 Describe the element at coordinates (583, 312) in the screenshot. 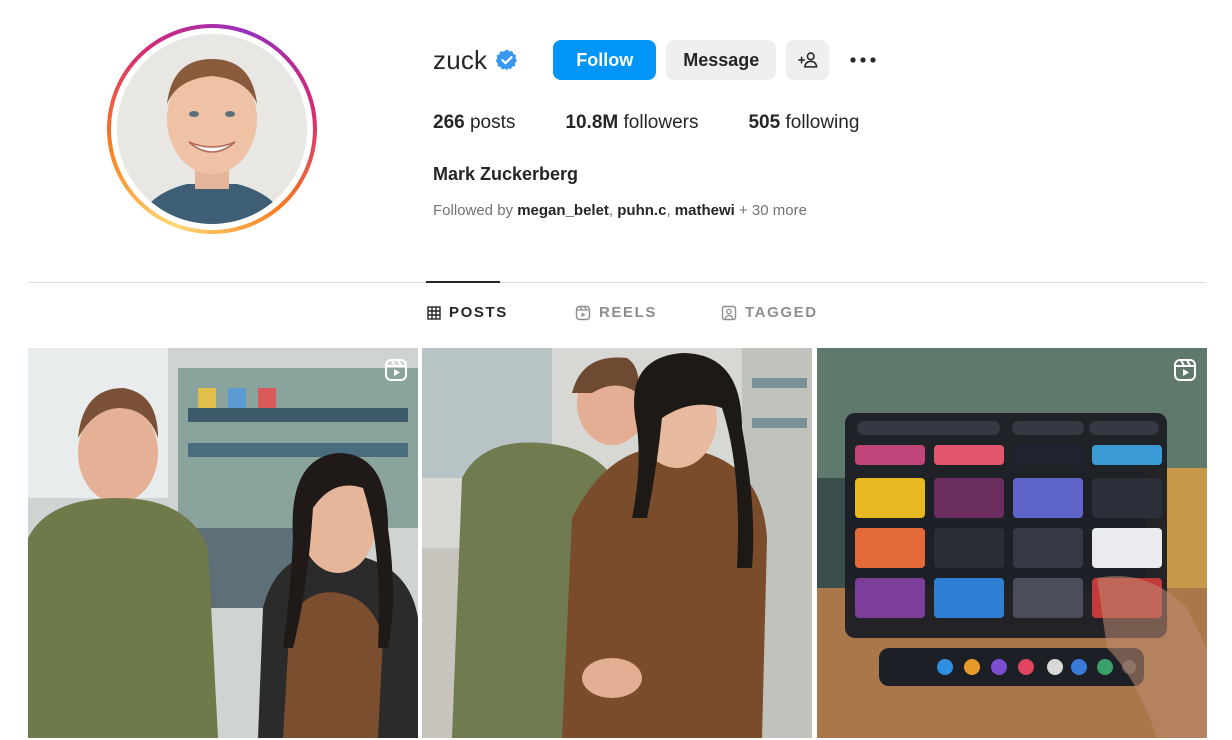

I see `reels-icon` at that location.